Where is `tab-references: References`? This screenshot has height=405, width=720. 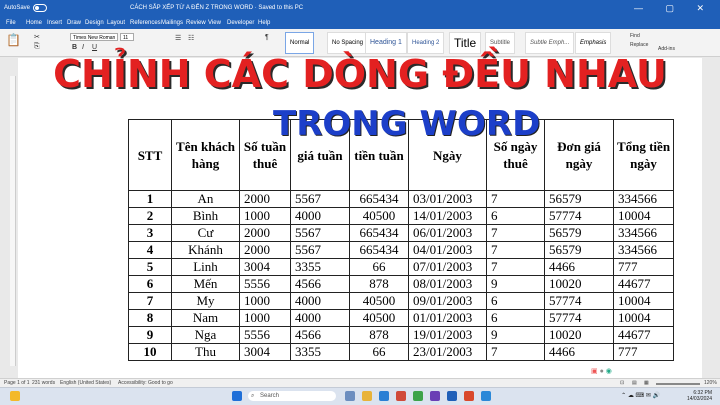 tab-references: References is located at coordinates (145, 23).